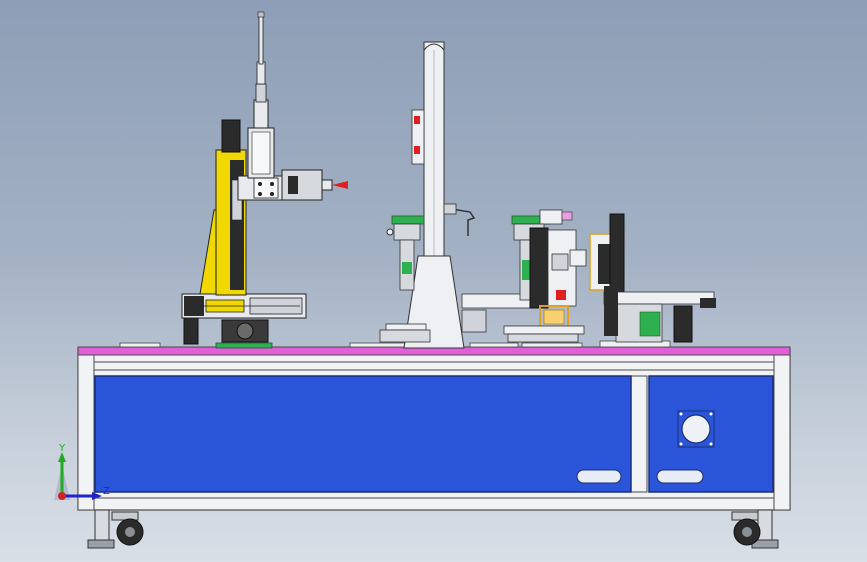 This screenshot has width=867, height=562. What do you see at coordinates (78, 476) in the screenshot?
I see `coordinate-triad` at bounding box center [78, 476].